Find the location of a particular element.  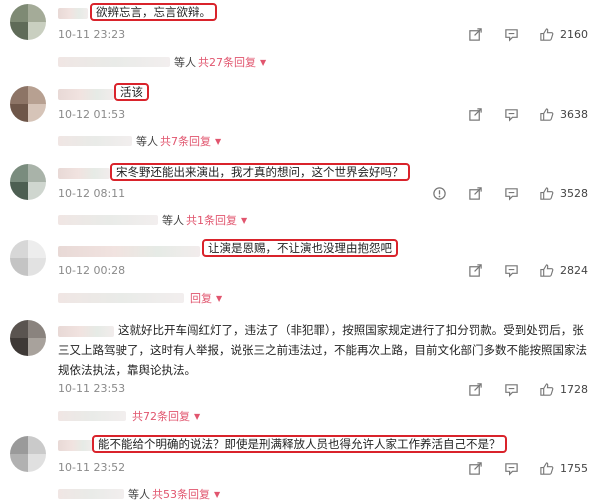

comment-text: 宋冬野还能出来演出，我才真的想问，这个世界会好吗？ is located at coordinates (260, 172).